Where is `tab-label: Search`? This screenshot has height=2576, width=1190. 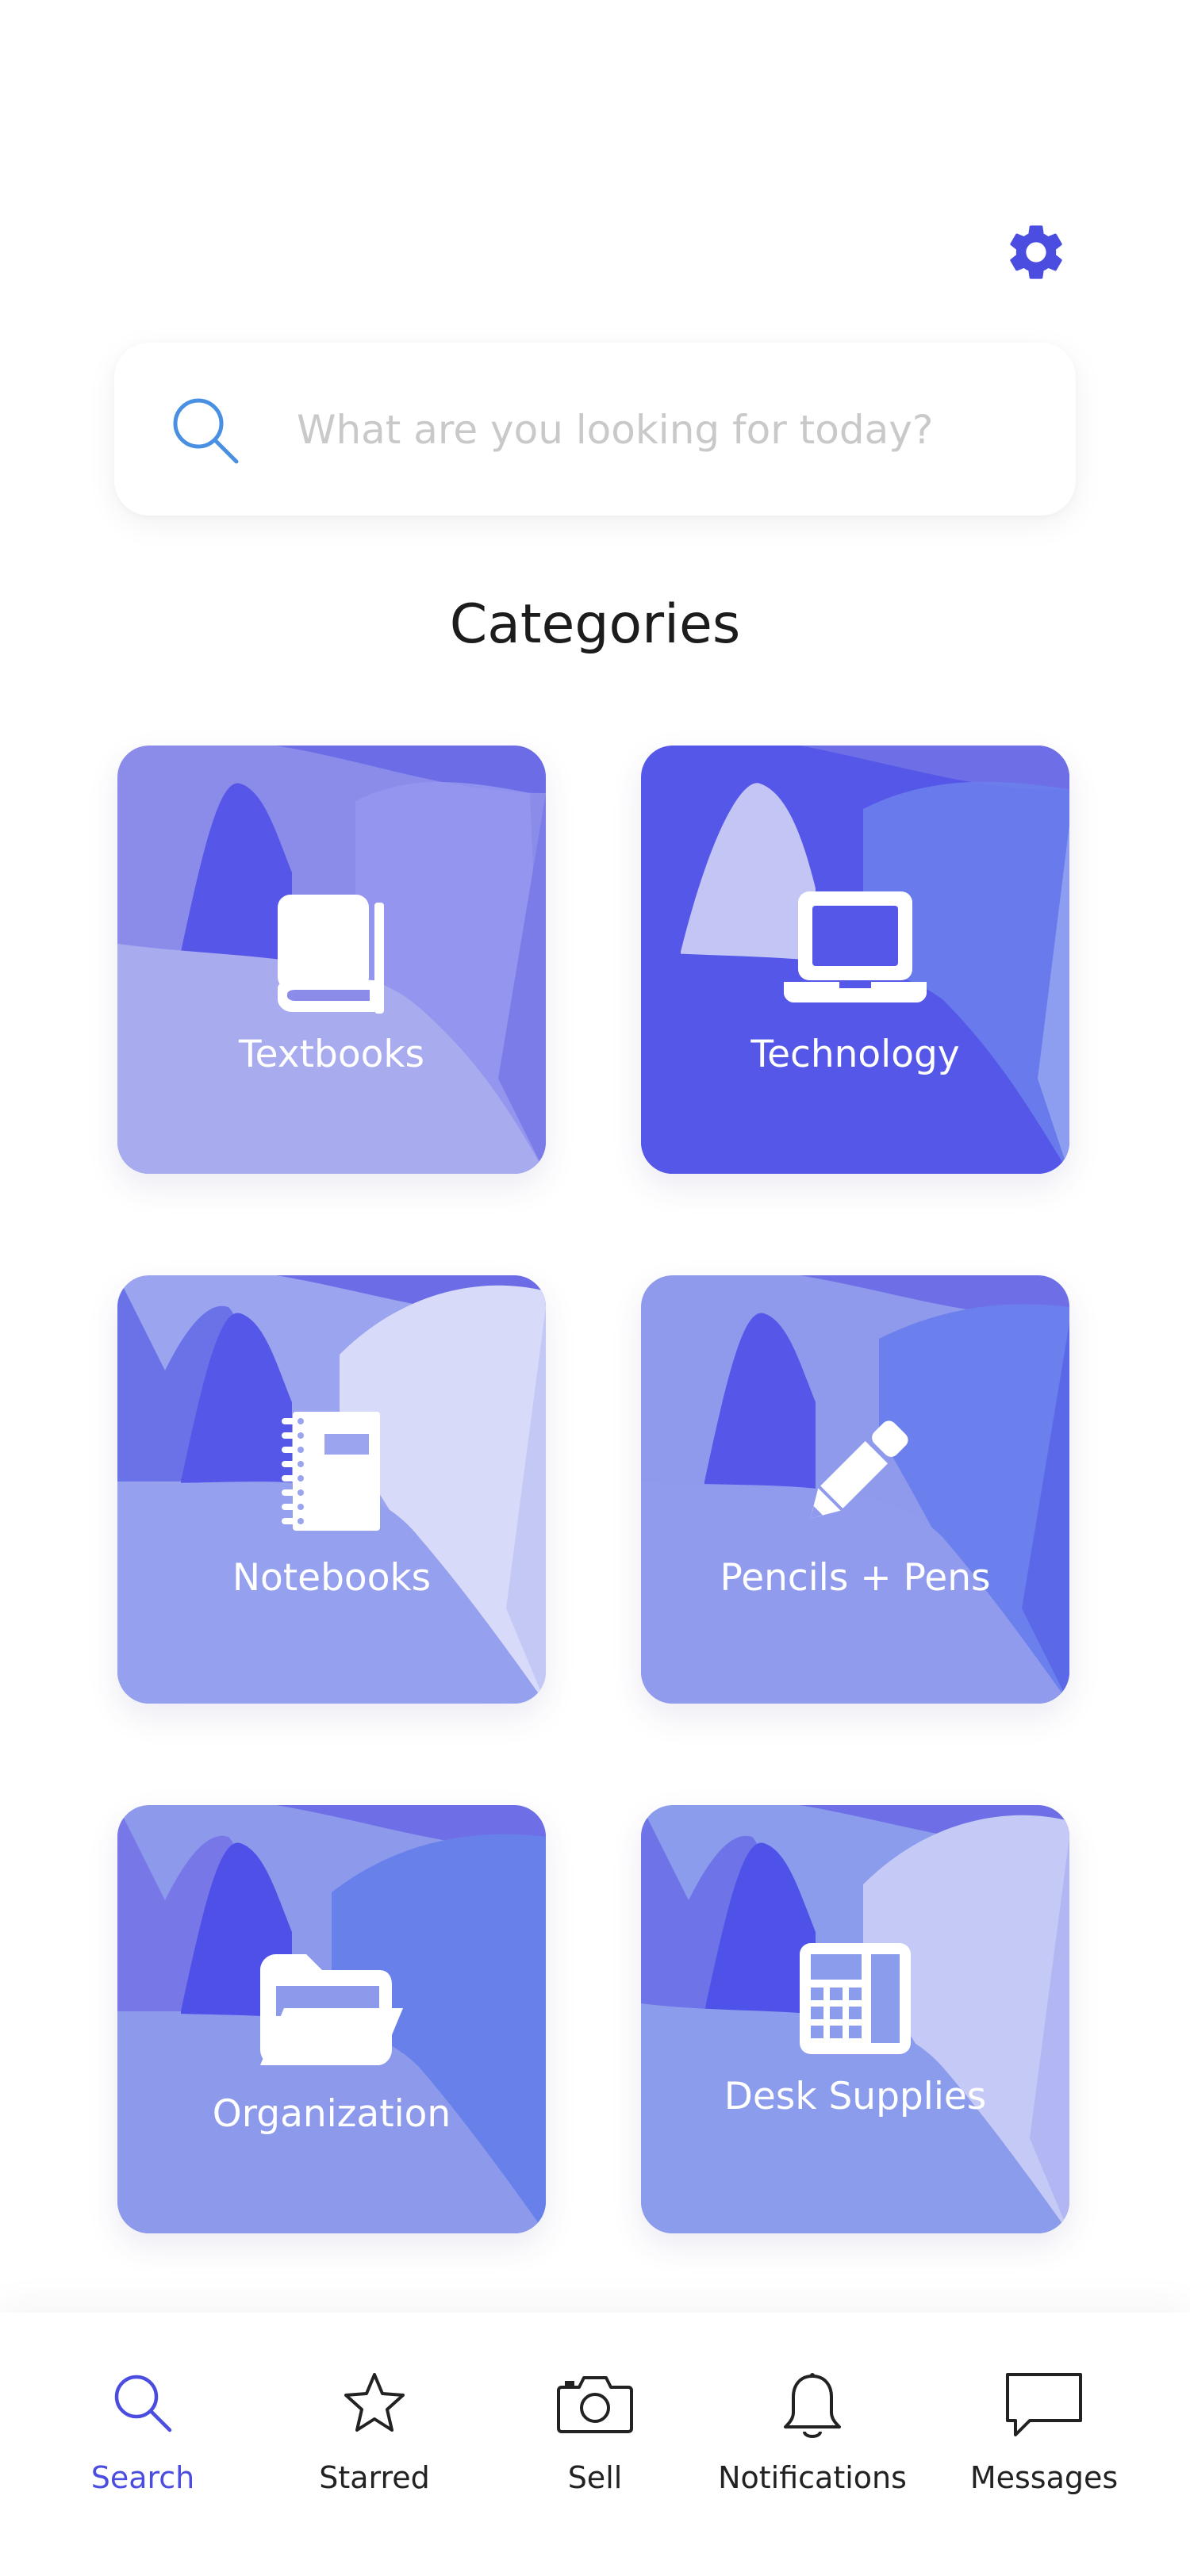 tab-label: Search is located at coordinates (142, 2477).